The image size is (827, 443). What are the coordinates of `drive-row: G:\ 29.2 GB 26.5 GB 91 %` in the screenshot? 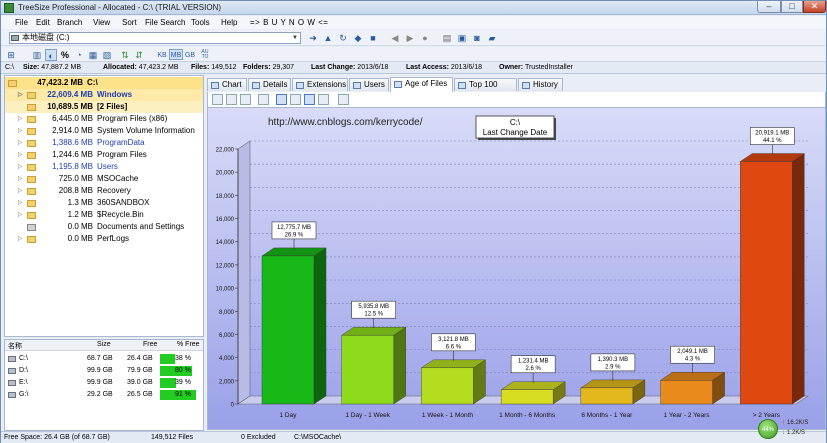 It's located at (104, 395).